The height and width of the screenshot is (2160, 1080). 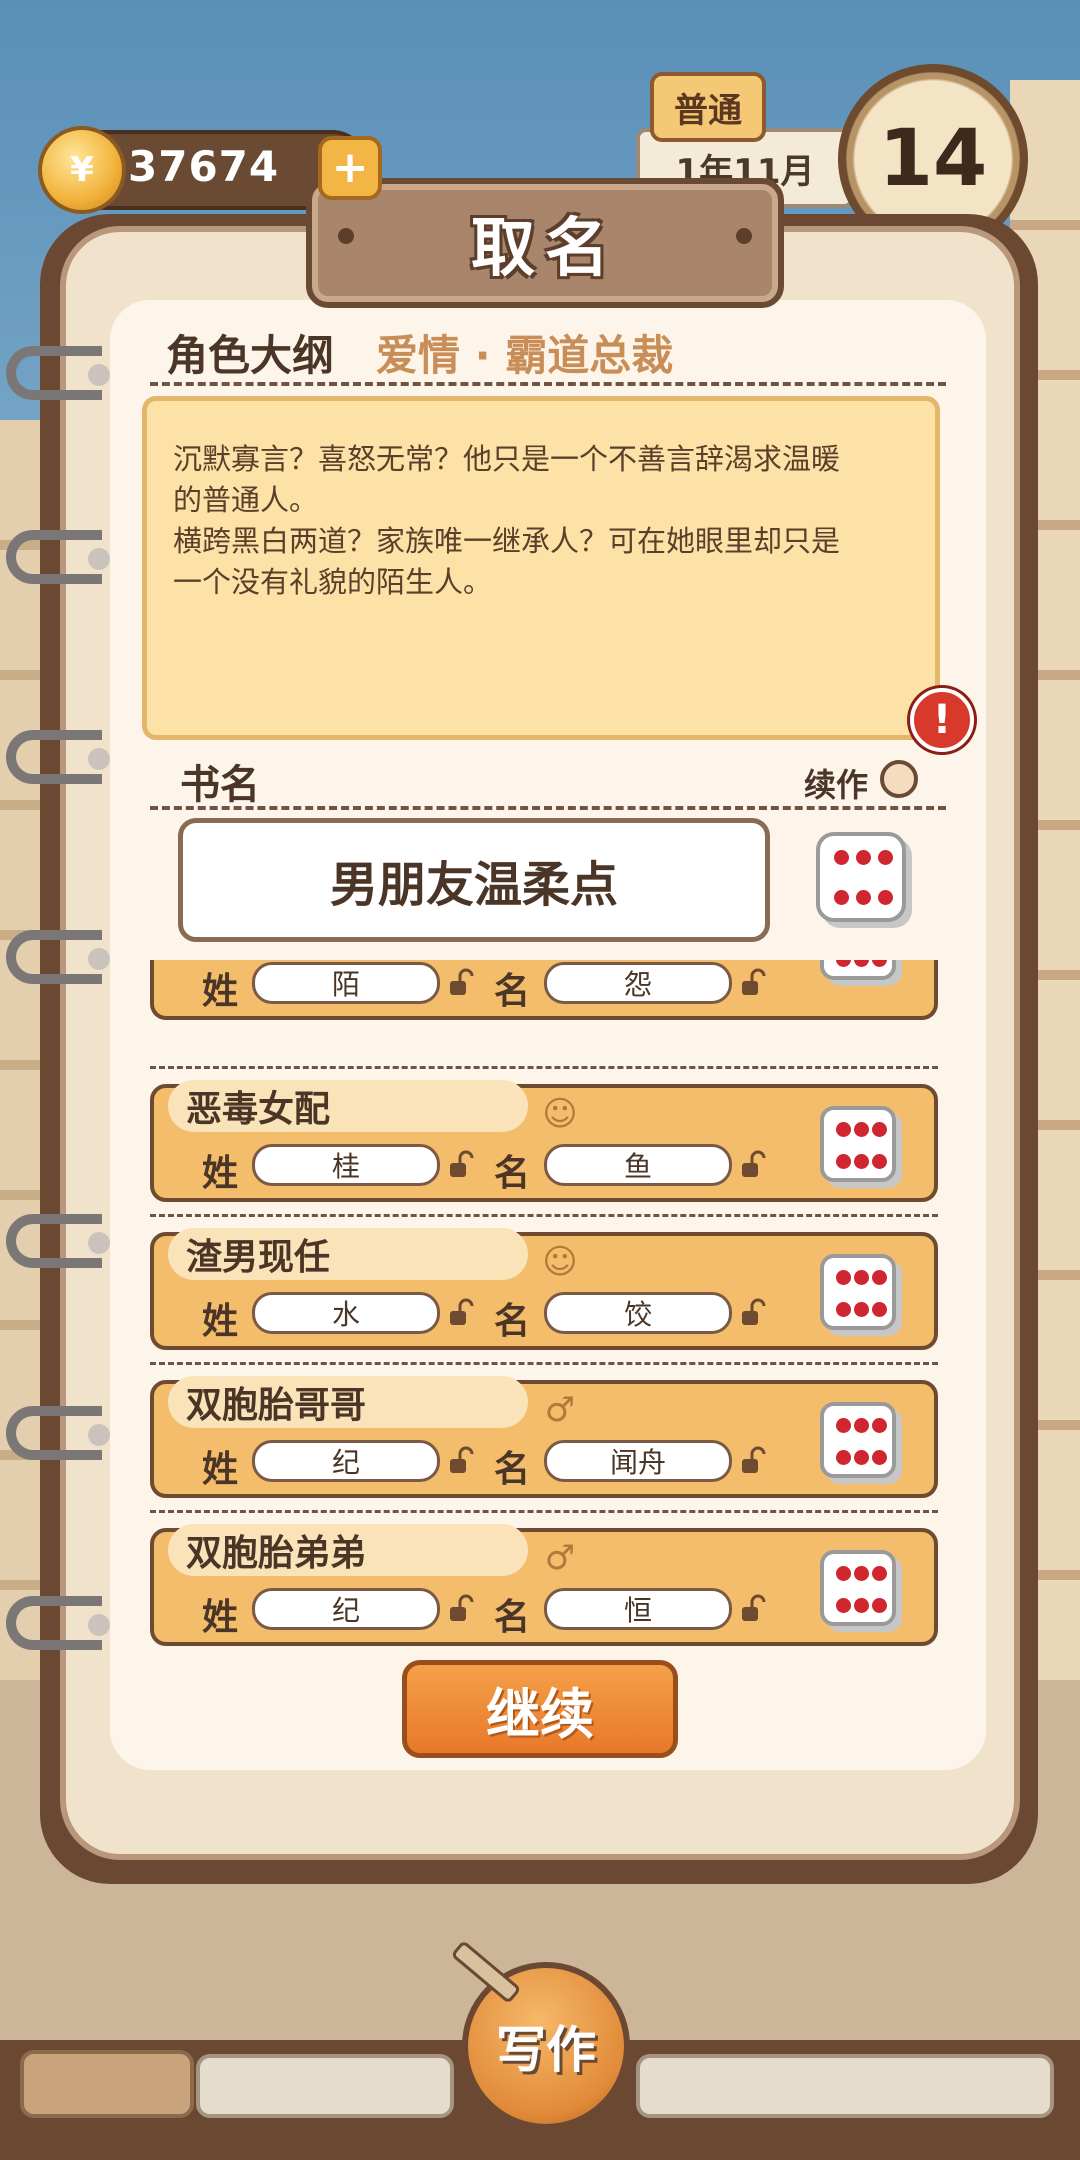 I want to click on role-label: 双胞胎弟弟, so click(x=348, y=1550).